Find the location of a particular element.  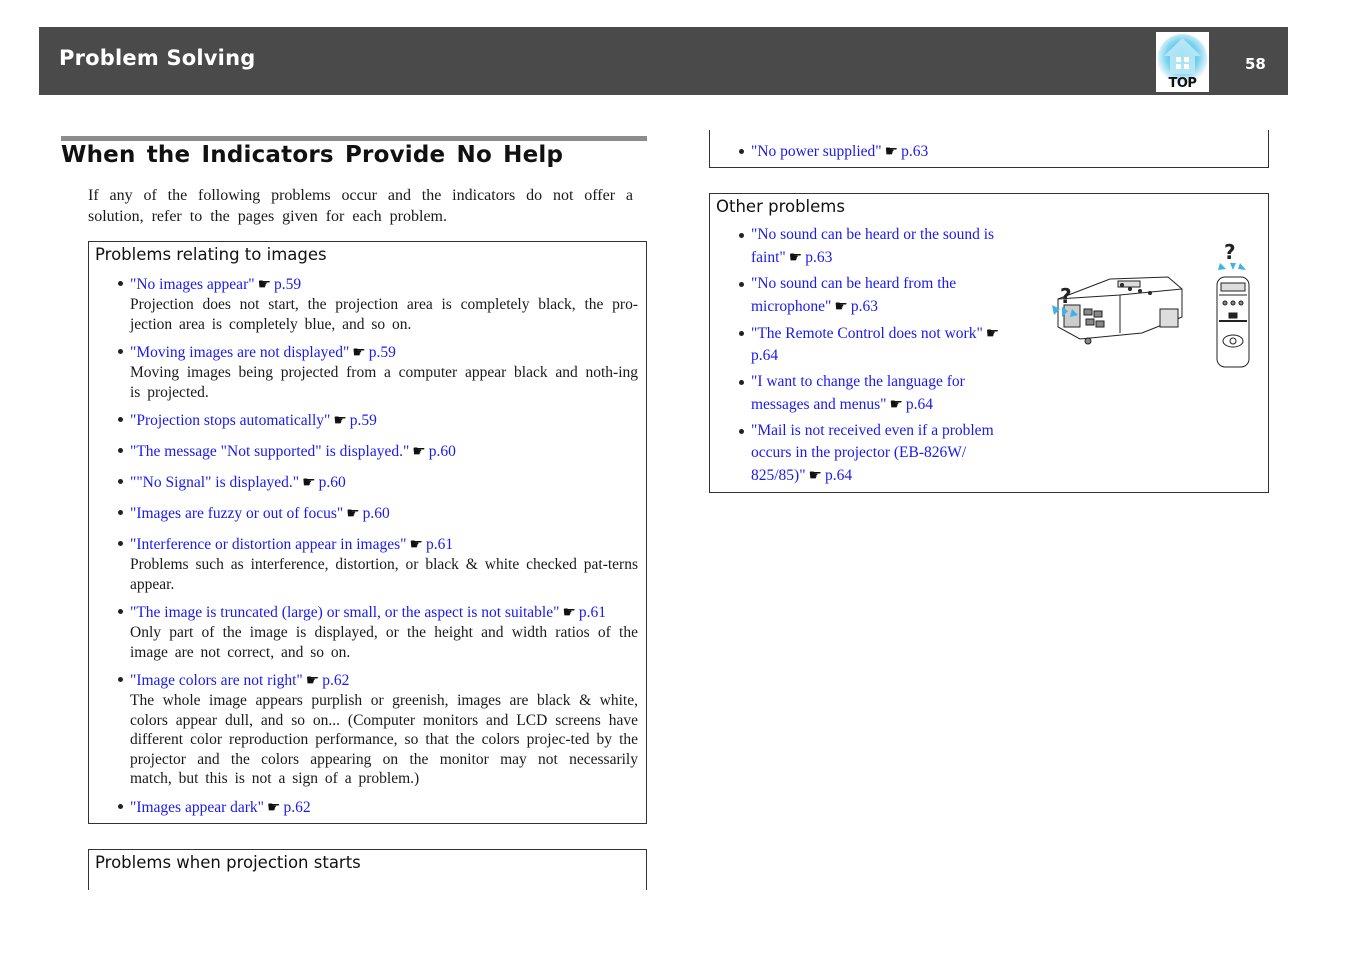

list-item: "Projection stops automatically" ☛ p.59 is located at coordinates (367, 420).